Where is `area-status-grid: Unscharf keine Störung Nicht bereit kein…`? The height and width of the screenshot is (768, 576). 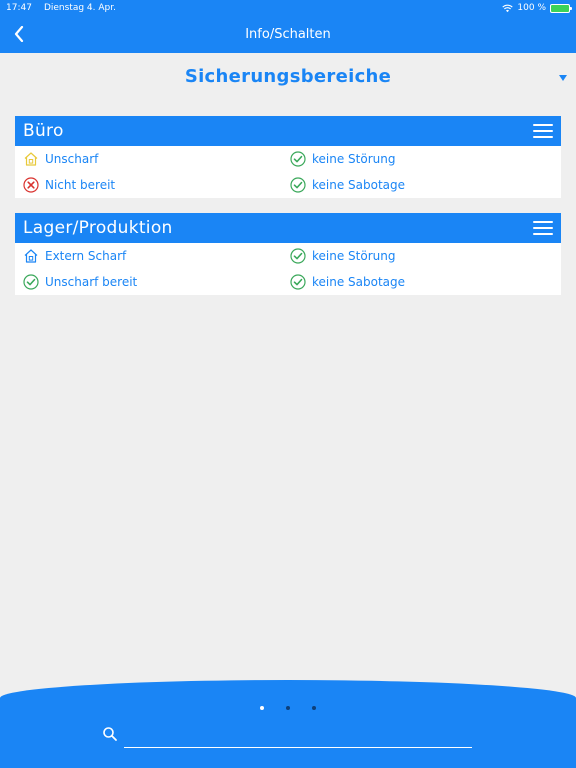 area-status-grid: Unscharf keine Störung Nicht bereit kein… is located at coordinates (288, 172).